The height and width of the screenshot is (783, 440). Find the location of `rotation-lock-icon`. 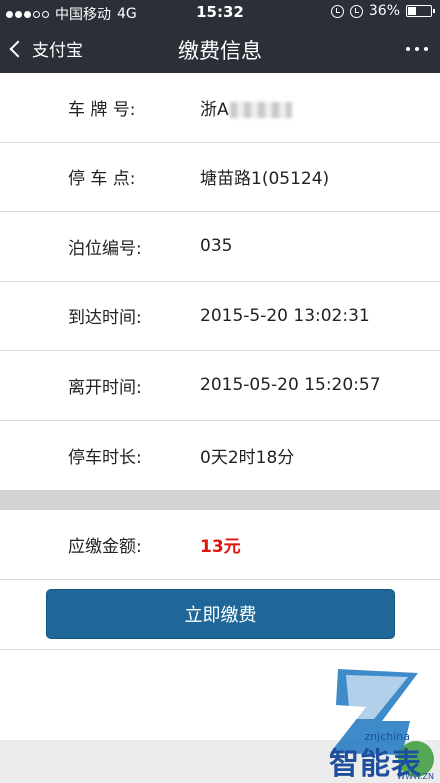

rotation-lock-icon is located at coordinates (337, 11).